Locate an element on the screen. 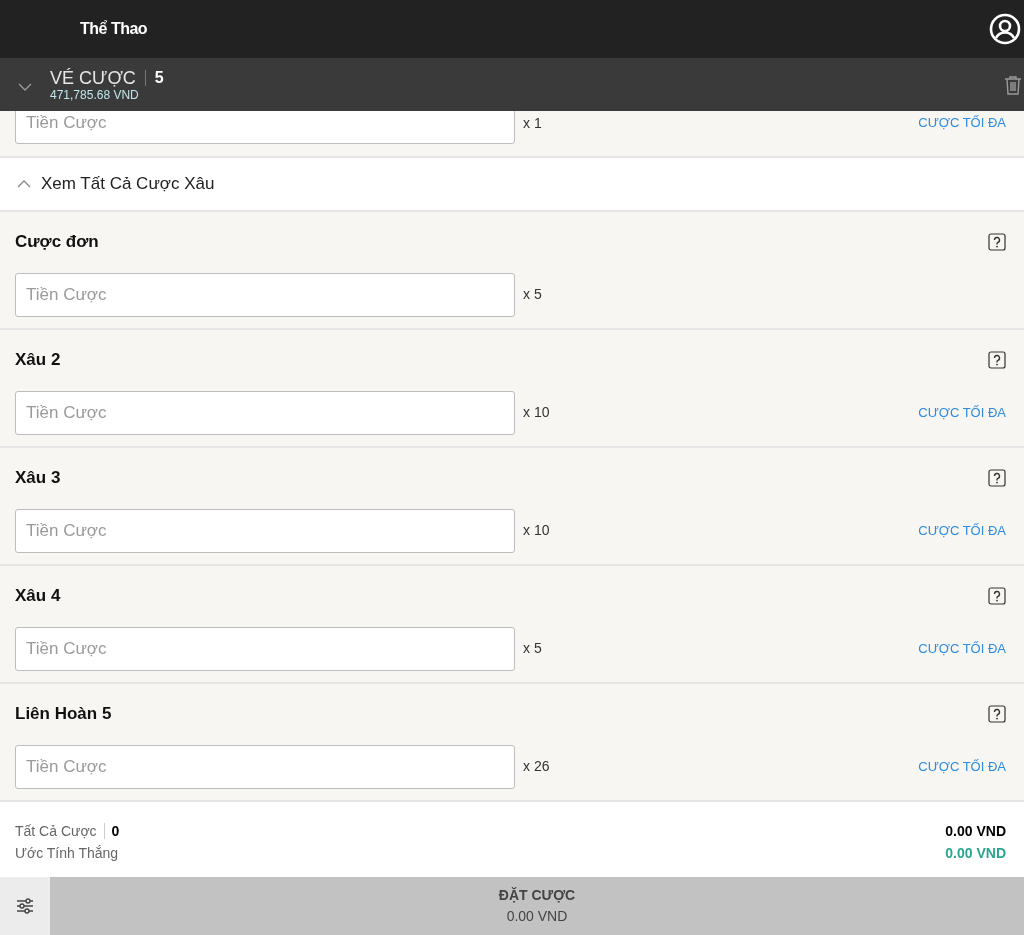 The width and height of the screenshot is (1024, 935). place-bet-amount: 0.00 VND is located at coordinates (537, 916).